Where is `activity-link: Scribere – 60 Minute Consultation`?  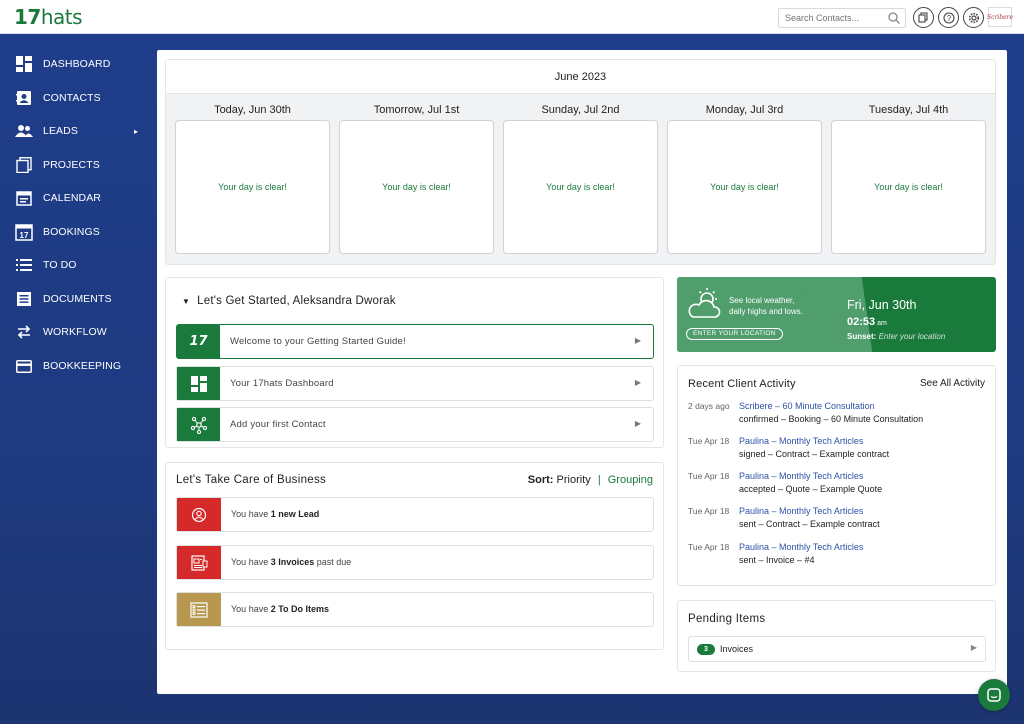 activity-link: Scribere – 60 Minute Consultation is located at coordinates (807, 406).